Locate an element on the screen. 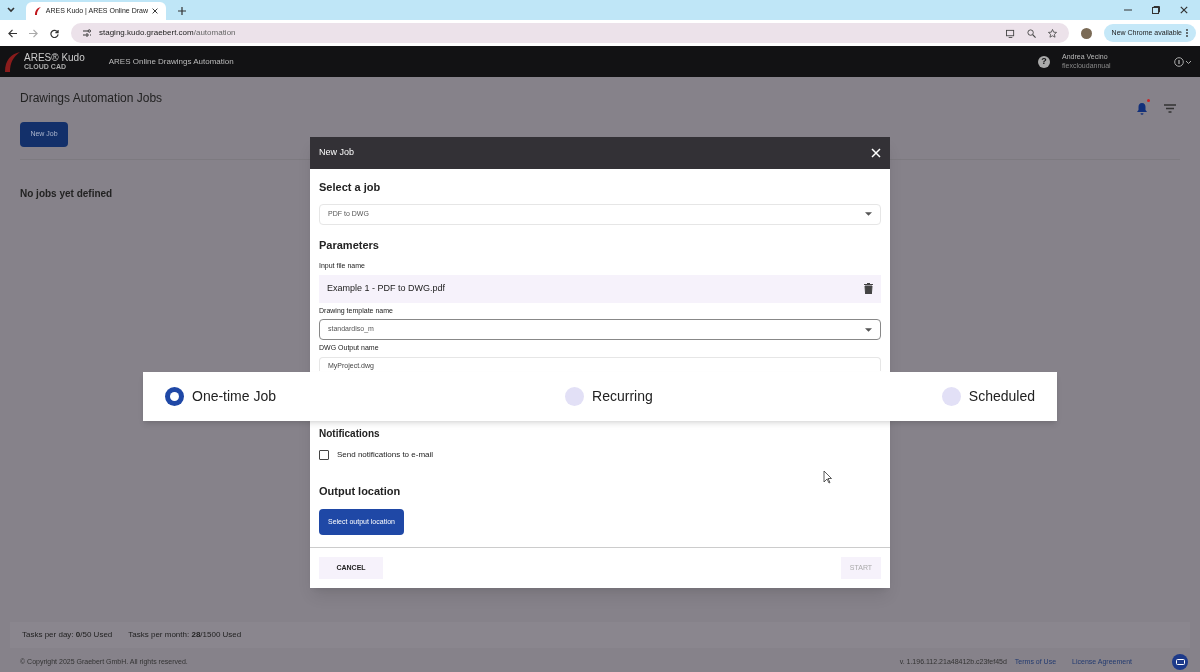 Image resolution: width=1200 pixels, height=672 pixels. schedule-option: Scheduled is located at coordinates (988, 396).